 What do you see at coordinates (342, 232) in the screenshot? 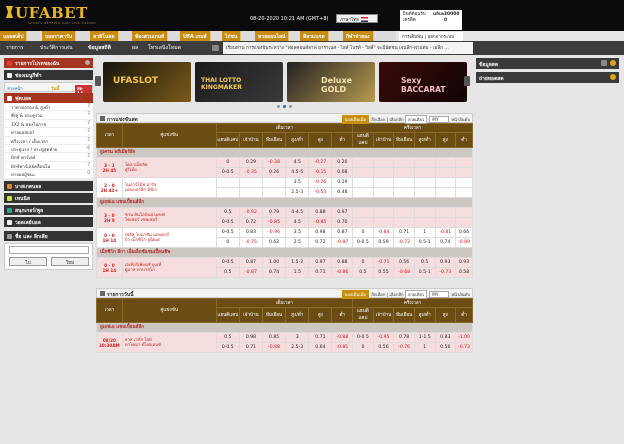
I see `odds-cell: 0.87` at bounding box center [342, 232].